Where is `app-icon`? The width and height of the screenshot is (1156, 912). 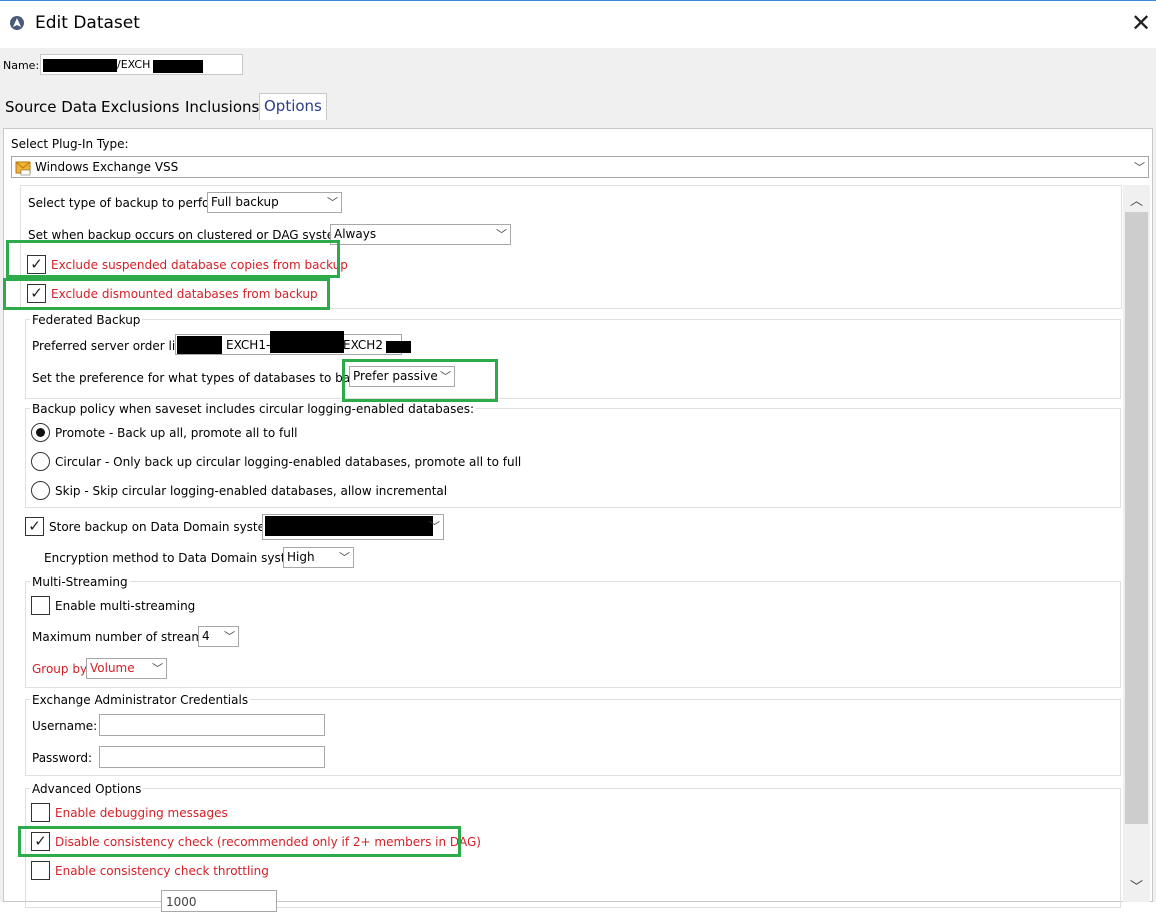 app-icon is located at coordinates (17, 23).